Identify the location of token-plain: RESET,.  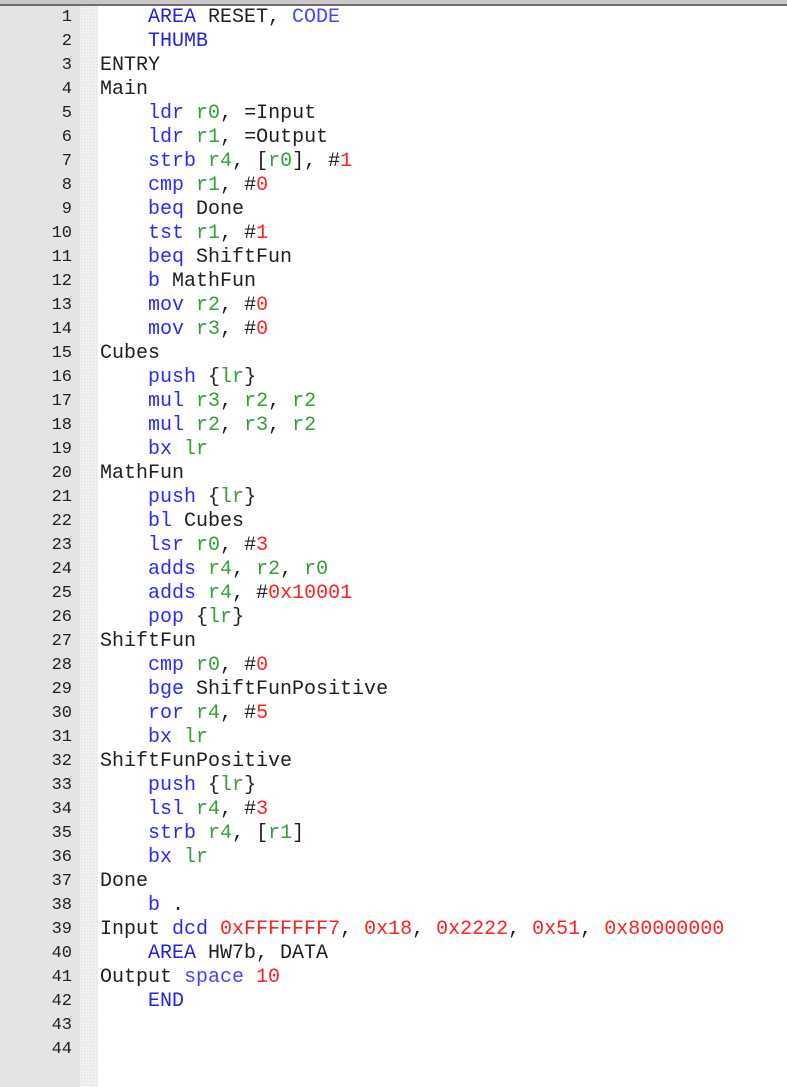
(244, 17).